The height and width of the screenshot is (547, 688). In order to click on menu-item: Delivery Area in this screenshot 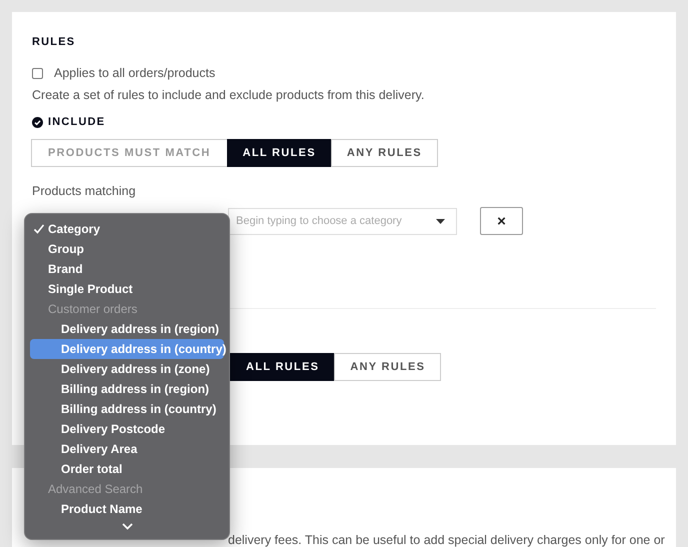, I will do `click(127, 449)`.